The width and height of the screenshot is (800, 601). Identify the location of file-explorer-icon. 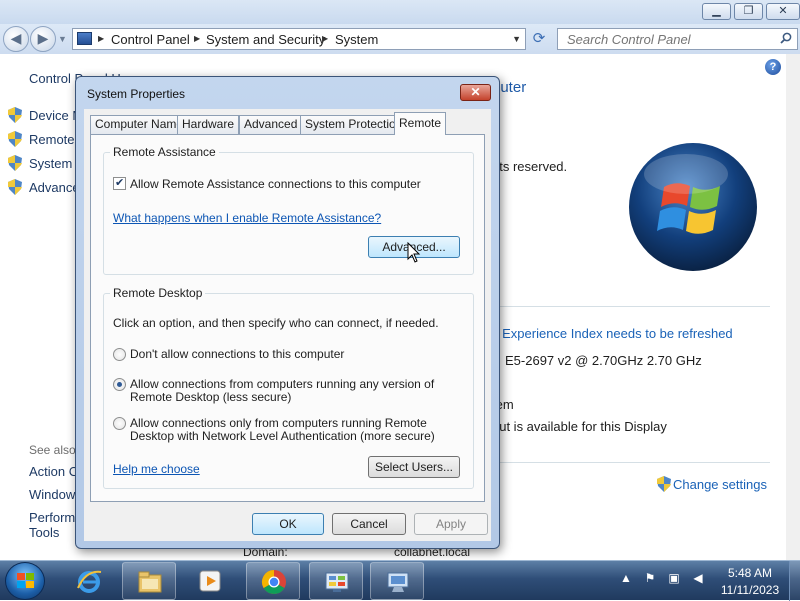
(150, 582).